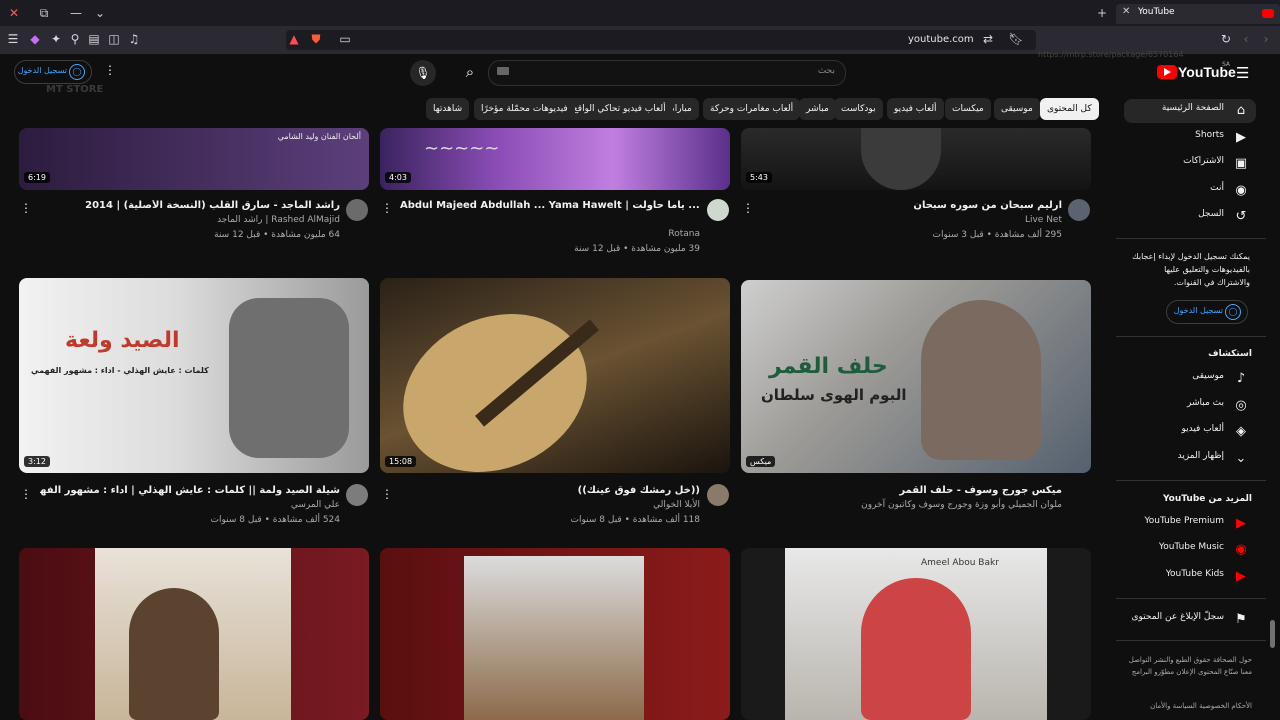 This screenshot has width=1280, height=720. I want to click on sidebar-icon: ◫, so click(114, 39).